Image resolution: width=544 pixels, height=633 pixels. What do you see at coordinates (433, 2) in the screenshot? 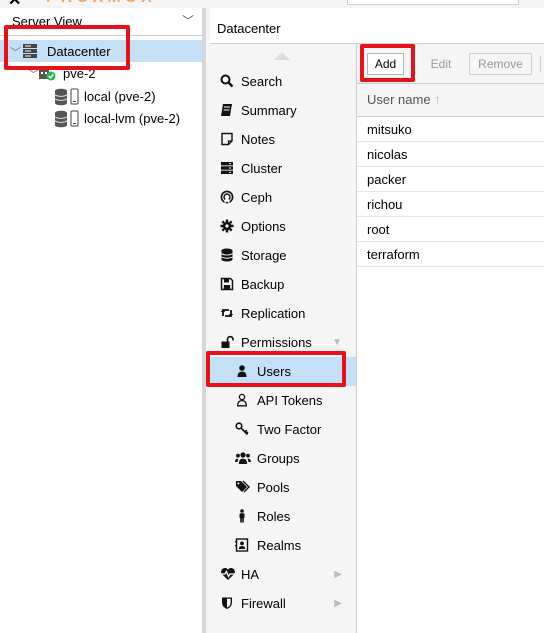
I see `top-search-input` at bounding box center [433, 2].